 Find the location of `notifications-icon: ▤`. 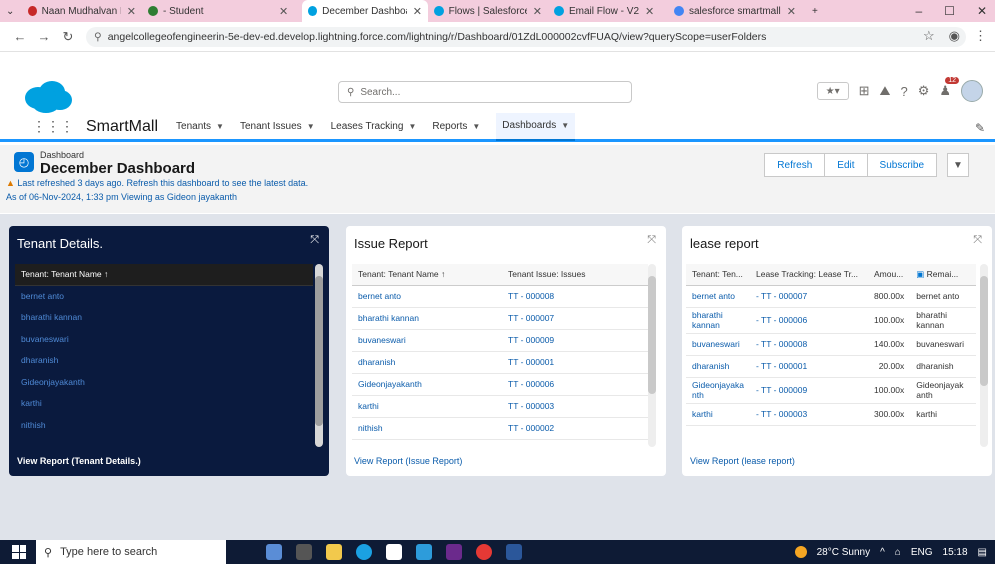

notifications-icon: ▤ is located at coordinates (982, 552).